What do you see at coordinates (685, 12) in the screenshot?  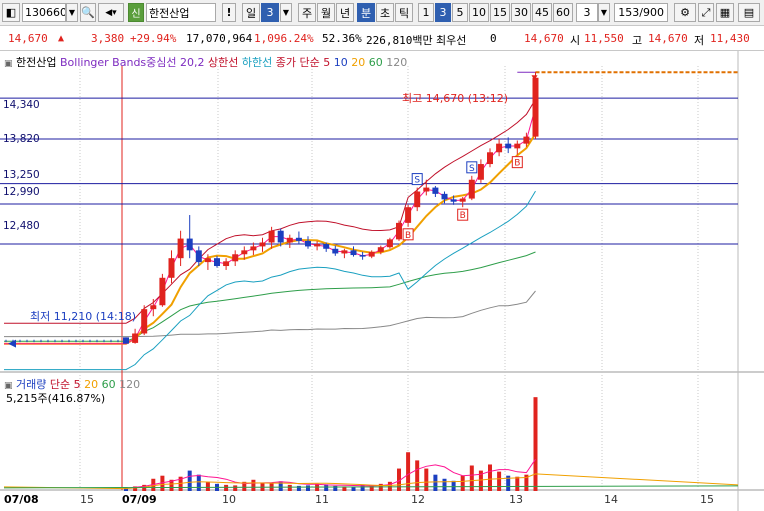 I see `indicator-settings-icon: ⚙` at bounding box center [685, 12].